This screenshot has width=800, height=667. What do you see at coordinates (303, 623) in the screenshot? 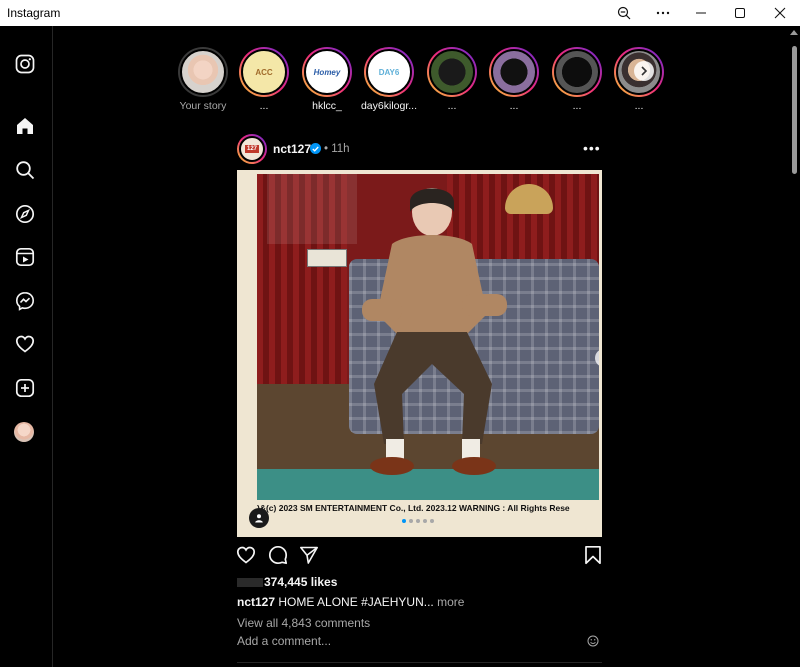
I see `view-all-comments-link: View all 4,843 comments` at bounding box center [303, 623].